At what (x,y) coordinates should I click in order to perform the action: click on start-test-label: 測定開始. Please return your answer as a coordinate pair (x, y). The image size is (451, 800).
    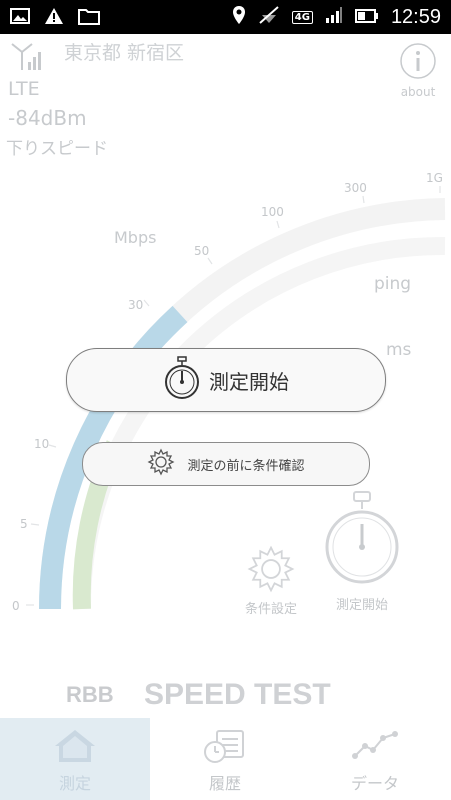
    Looking at the image, I should click on (249, 381).